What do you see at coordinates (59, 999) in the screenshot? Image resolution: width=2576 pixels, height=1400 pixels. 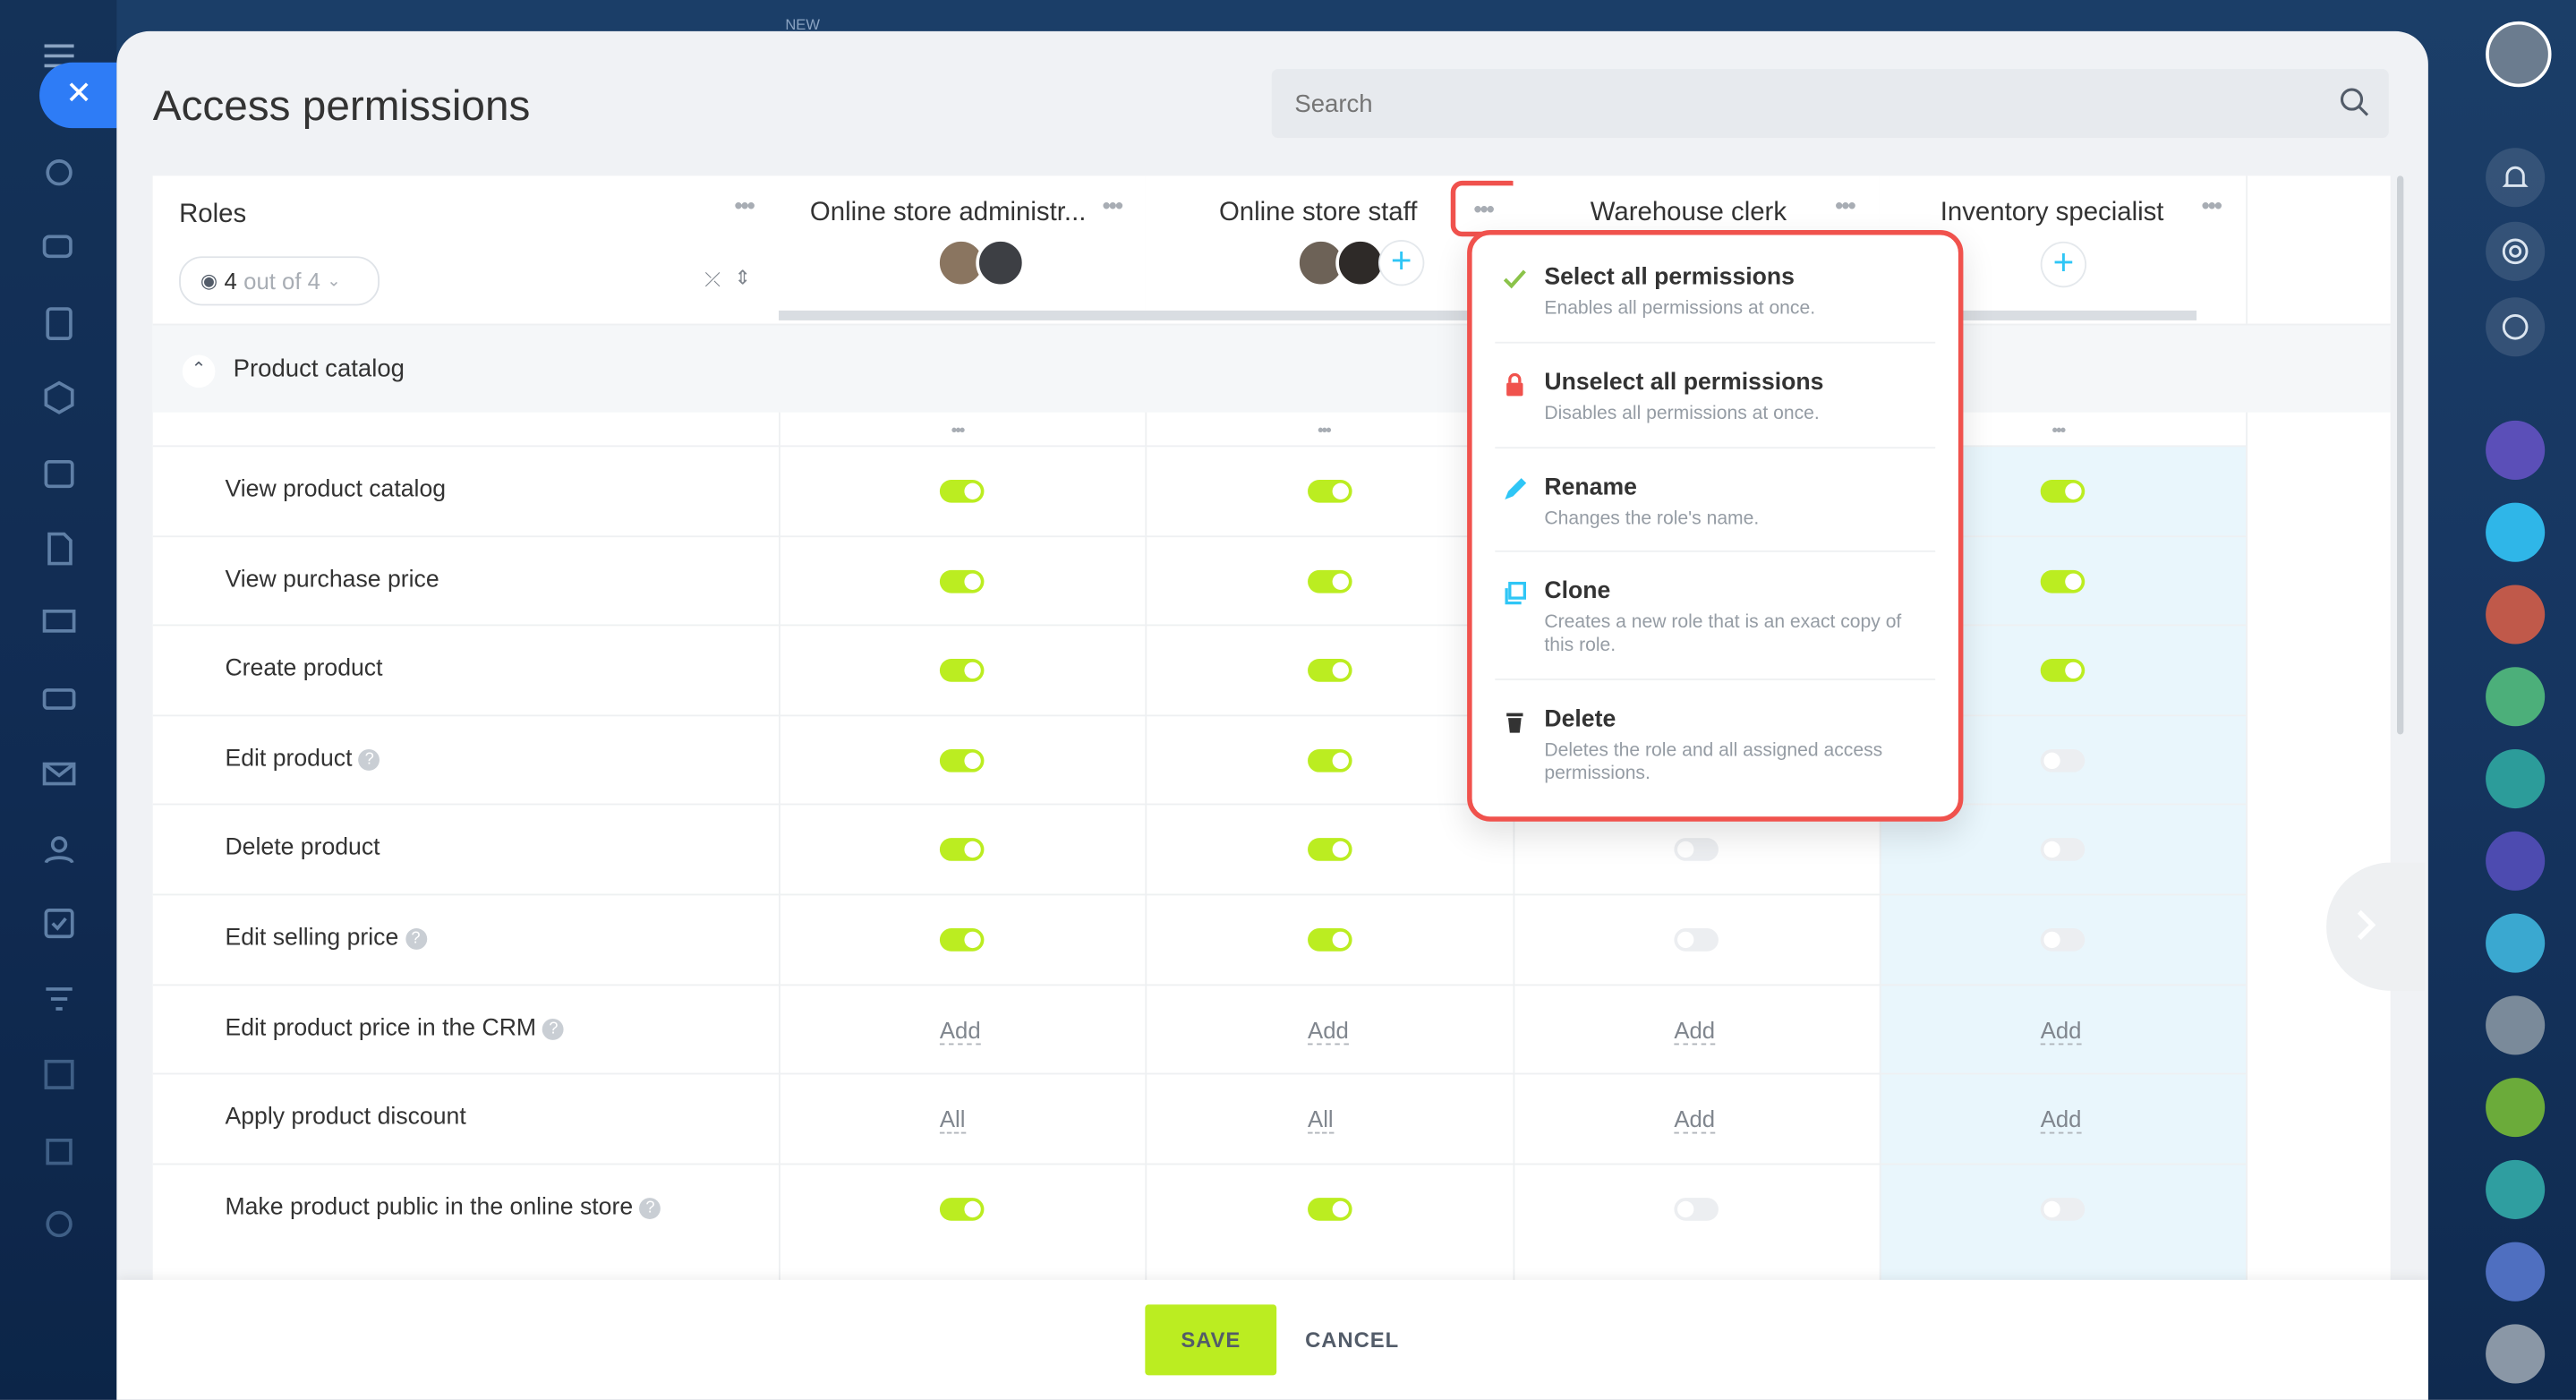 I see `funnel-icon` at bounding box center [59, 999].